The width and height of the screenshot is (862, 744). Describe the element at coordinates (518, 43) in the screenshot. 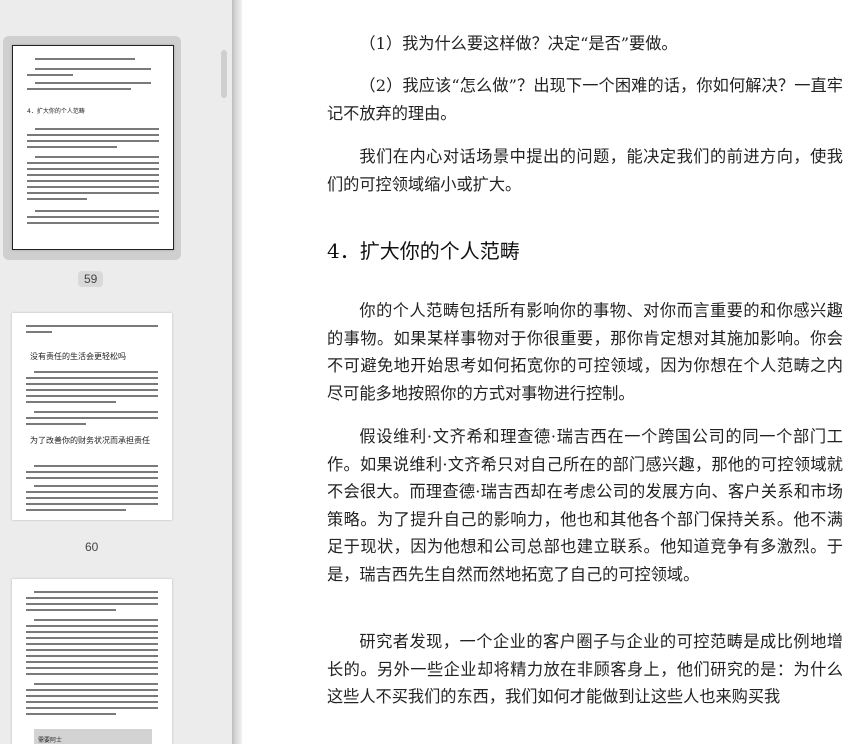

I see `paragraph-question-1: （1）我为什么要这样做？决定“是否”要做。` at that location.